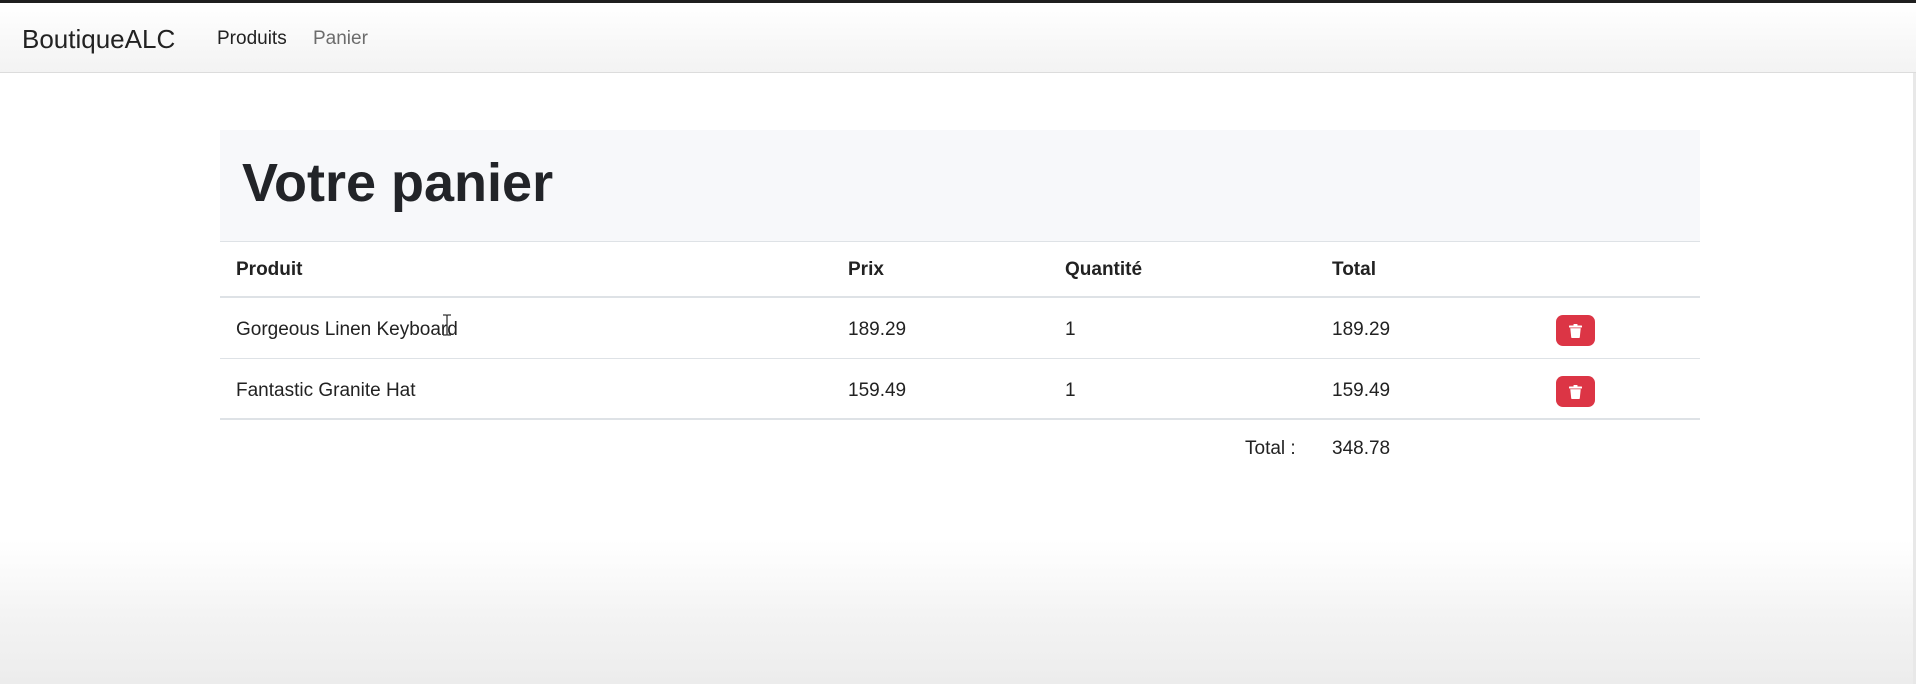 The width and height of the screenshot is (1916, 684). What do you see at coordinates (960, 389) in the screenshot?
I see `table-row: Fantastic Granite Hat 159.49 1 159.49` at bounding box center [960, 389].